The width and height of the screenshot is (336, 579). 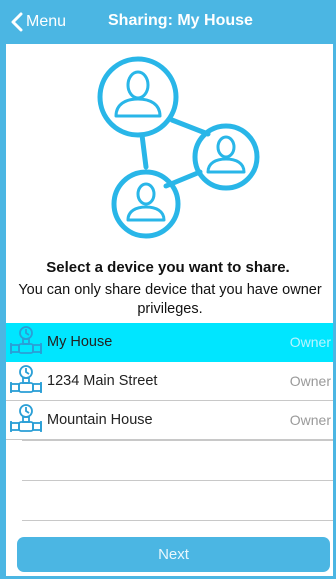 I want to click on device-row-main-street: 1234 Main Street Owner, so click(x=169, y=381).